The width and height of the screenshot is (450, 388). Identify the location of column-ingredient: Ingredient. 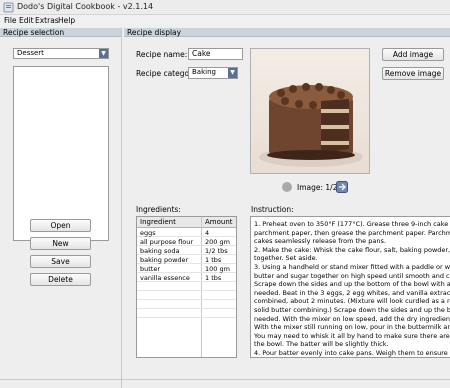
(158, 222).